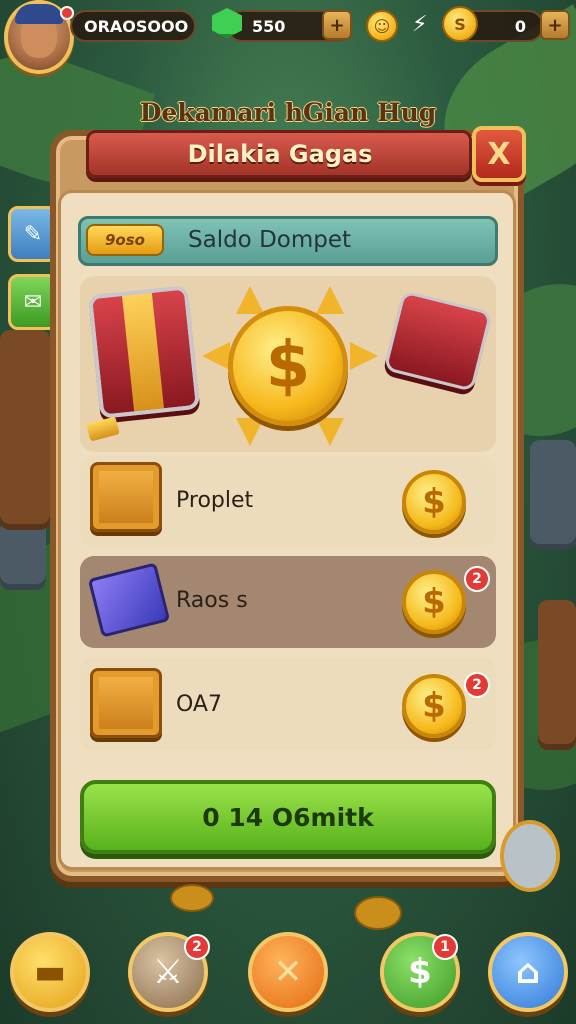  I want to click on player-name-pill: ORAOSOOO, so click(133, 26).